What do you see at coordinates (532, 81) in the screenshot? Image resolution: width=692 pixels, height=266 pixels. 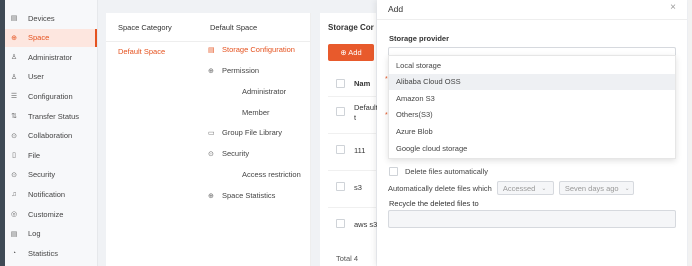 I see `dropdown-option: Alibaba Cloud OSS` at bounding box center [532, 81].